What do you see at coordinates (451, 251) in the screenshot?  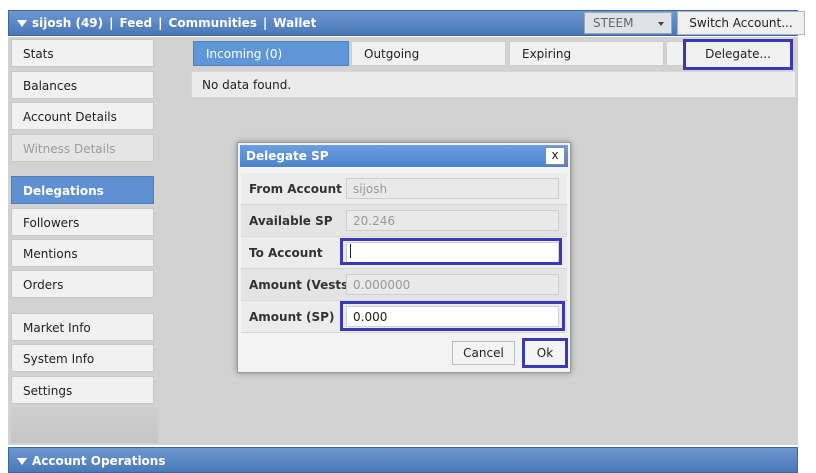 I see `to-account-highlight` at bounding box center [451, 251].